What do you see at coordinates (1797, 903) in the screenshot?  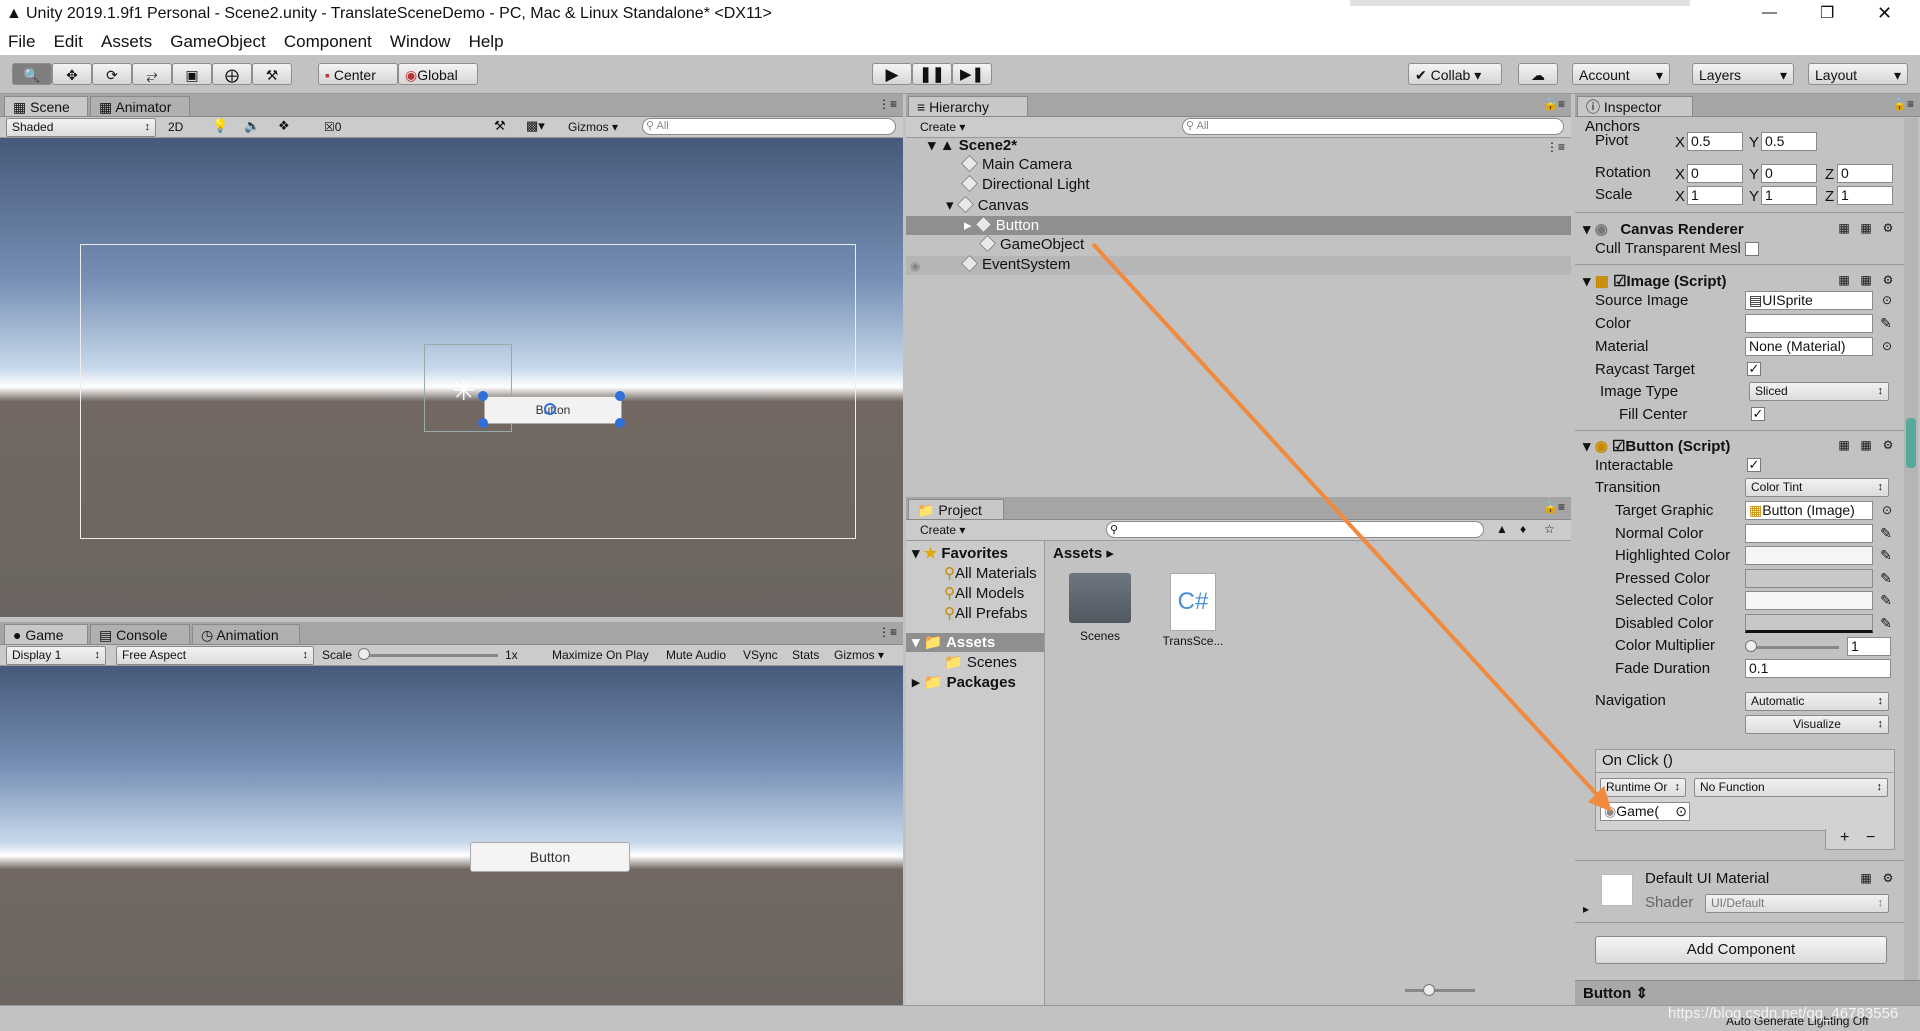 I see `shader-dropdown: UI/Default` at bounding box center [1797, 903].